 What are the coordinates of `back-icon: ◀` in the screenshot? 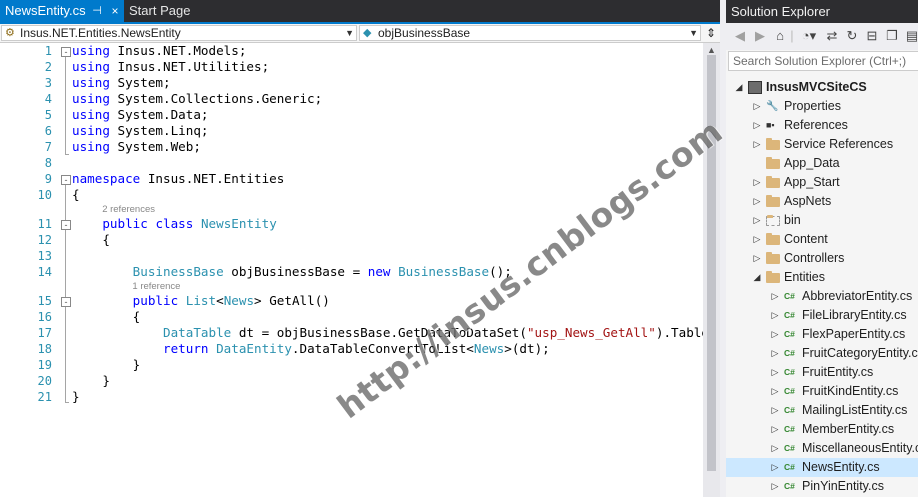 It's located at (740, 36).